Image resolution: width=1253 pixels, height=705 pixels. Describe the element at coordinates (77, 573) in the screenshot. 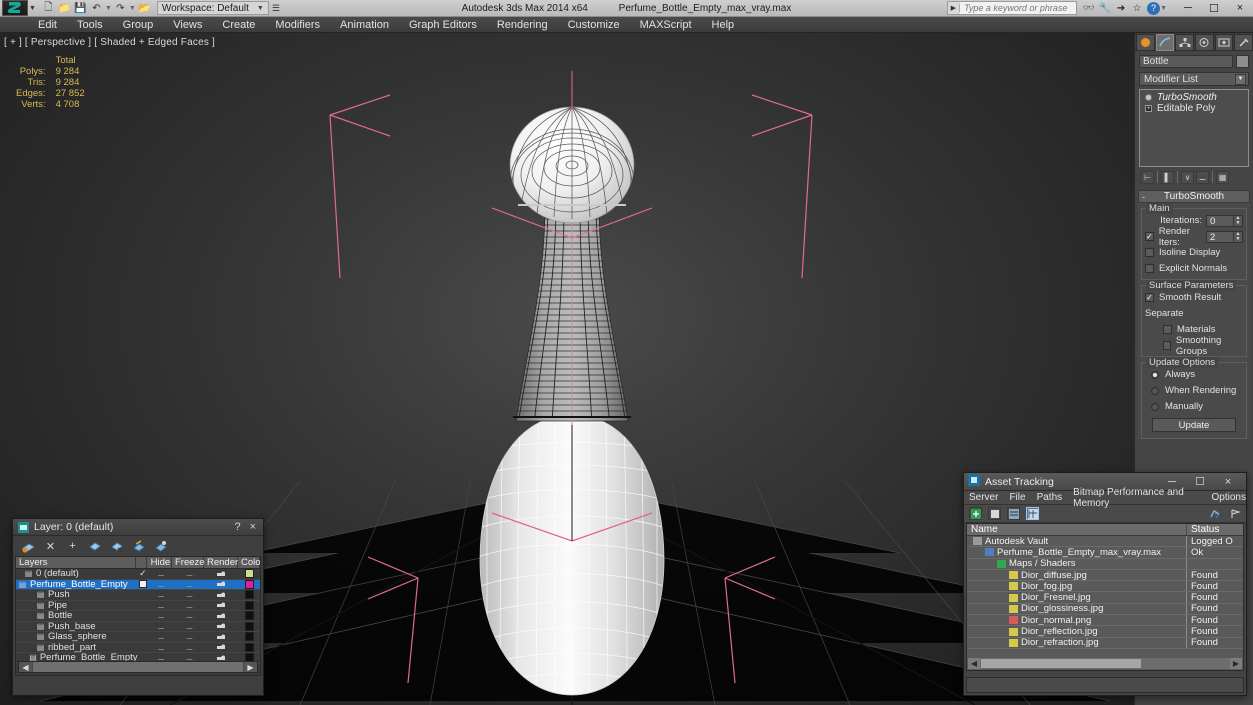

I see `layer-name-cell: ▤ 0 (default)` at that location.